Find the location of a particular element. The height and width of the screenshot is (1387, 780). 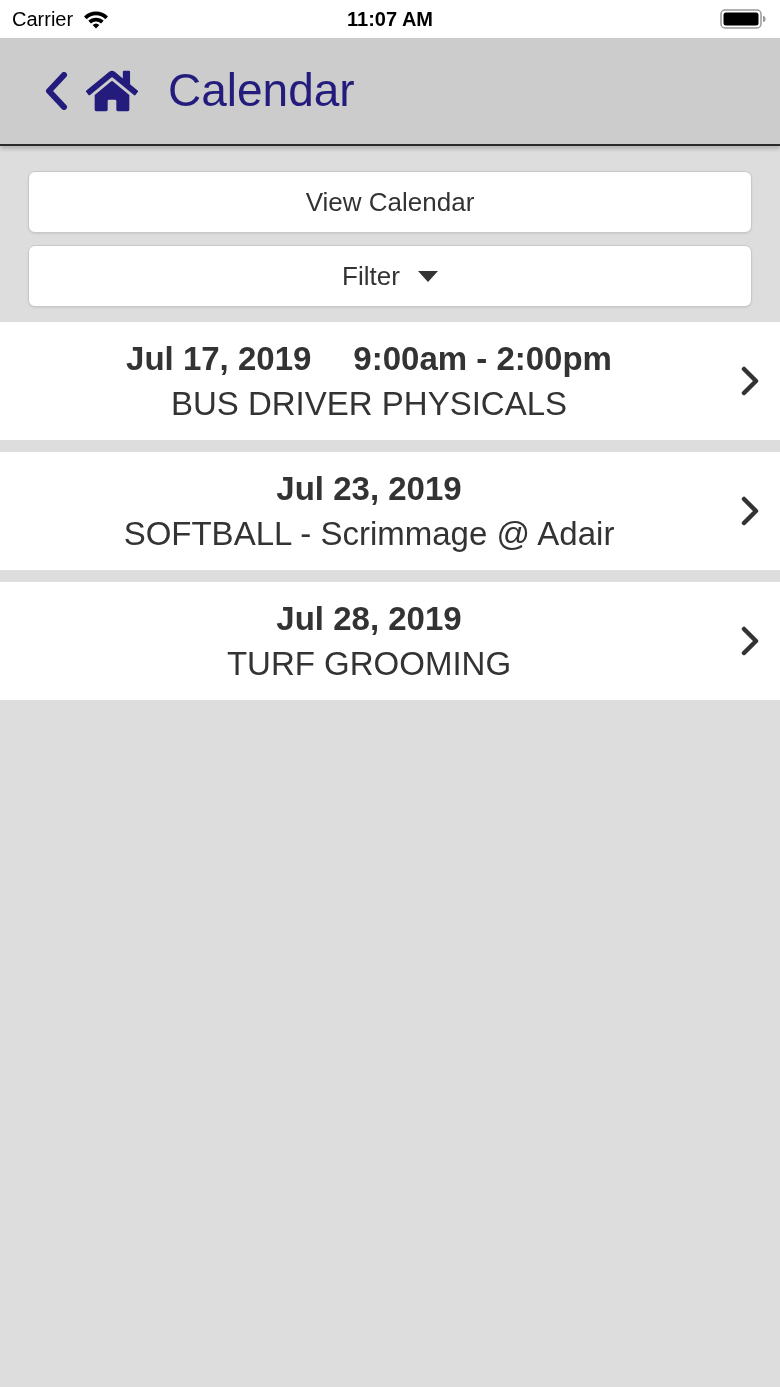

view-calendar-button: View Calendar is located at coordinates (390, 202).